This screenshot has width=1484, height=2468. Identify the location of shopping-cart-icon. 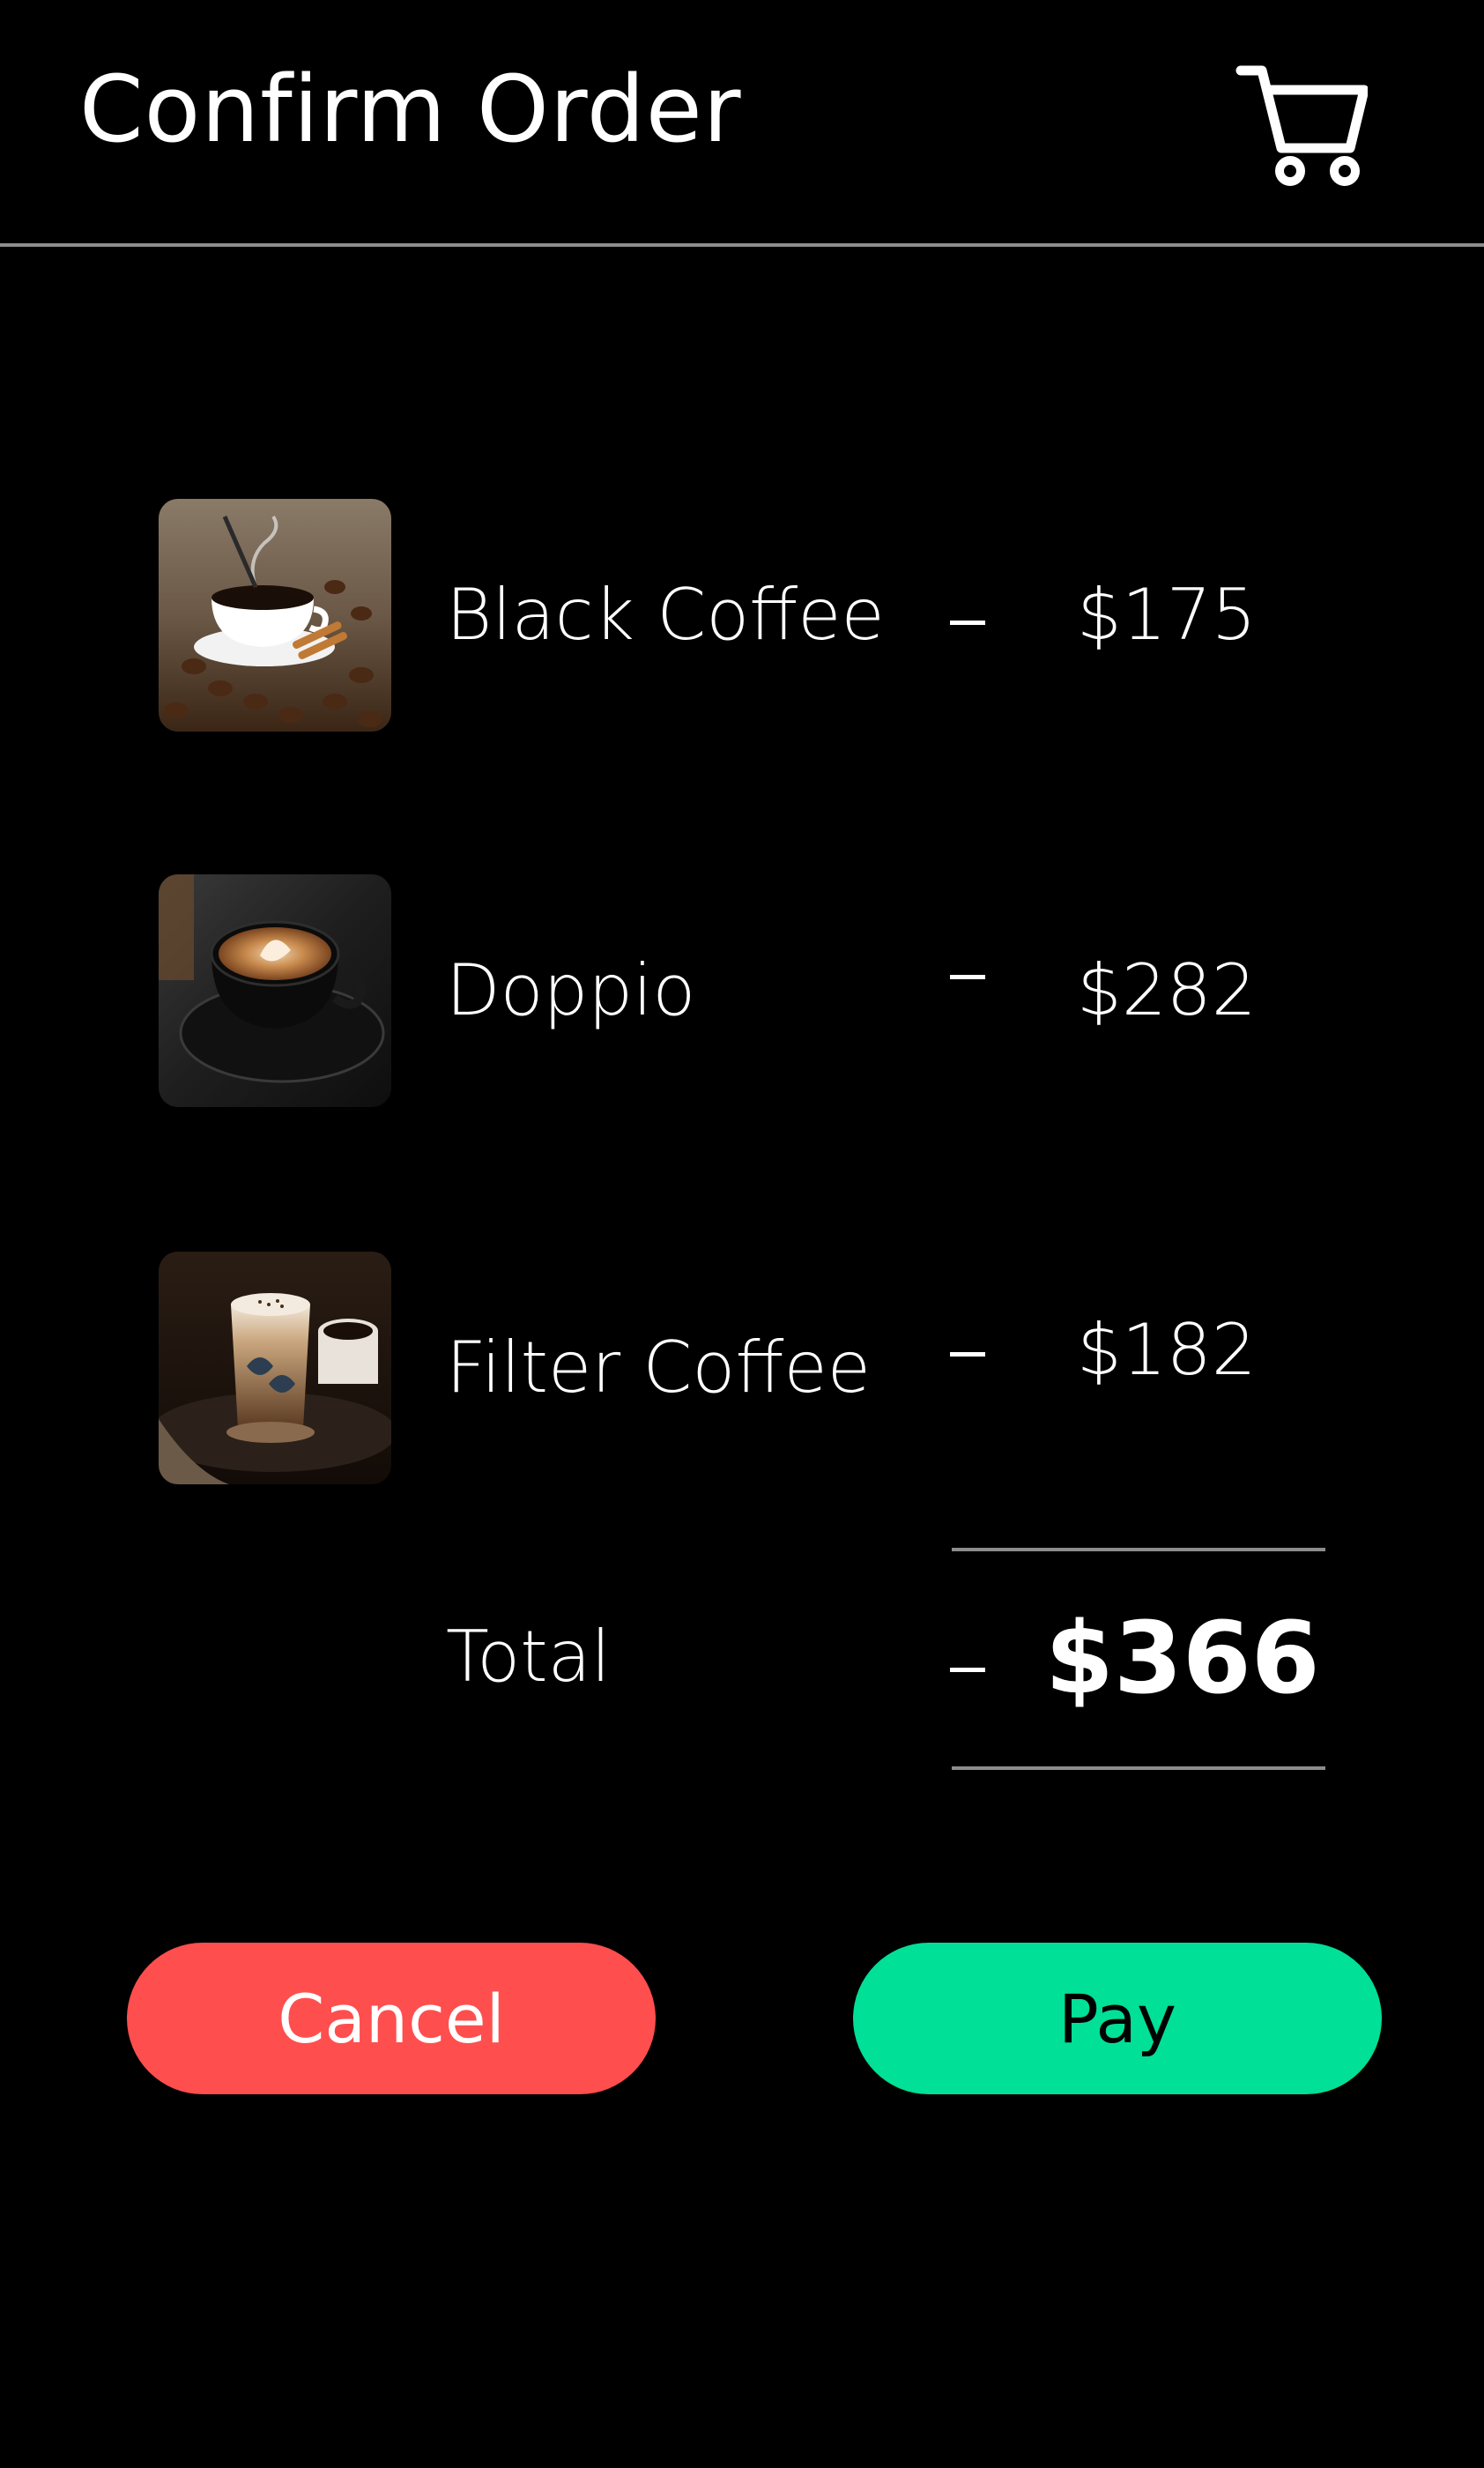
(1302, 125).